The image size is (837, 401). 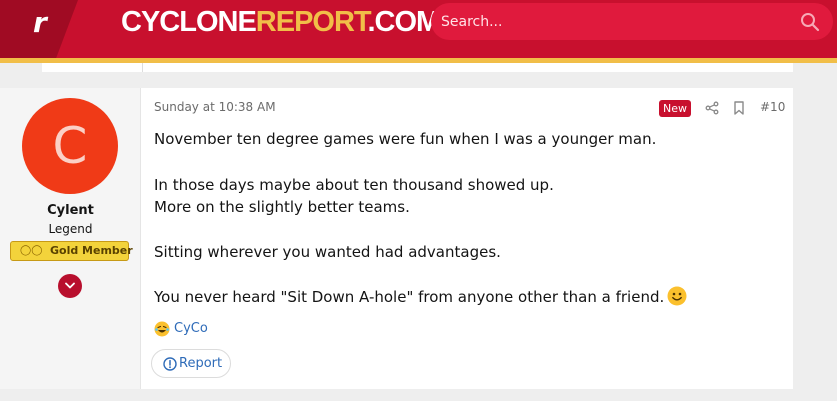 I want to click on site-title: CYCLONEREPORT.COM, so click(x=280, y=22).